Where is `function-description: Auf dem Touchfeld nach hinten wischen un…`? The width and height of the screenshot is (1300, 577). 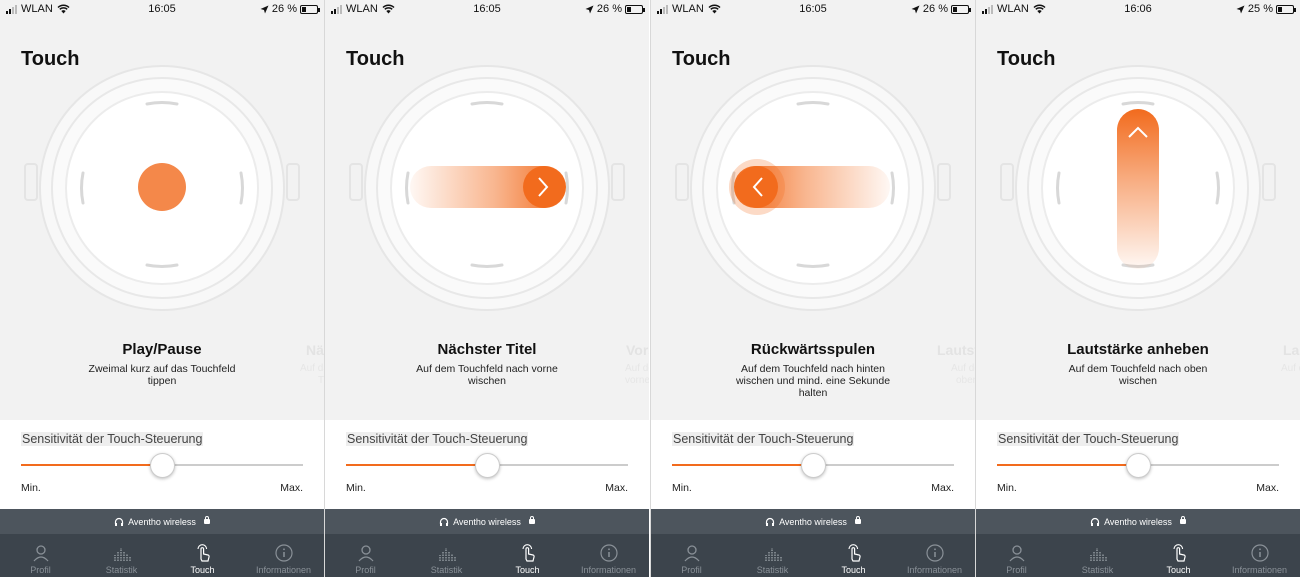 function-description: Auf dem Touchfeld nach hinten wischen un… is located at coordinates (813, 381).